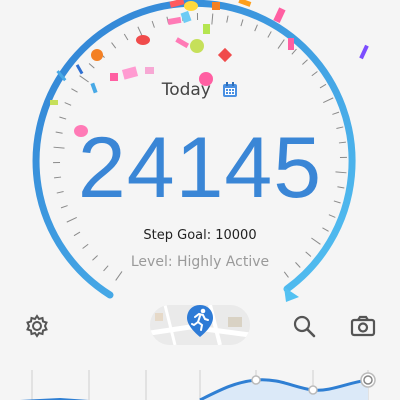 The height and width of the screenshot is (400, 400). What do you see at coordinates (230, 90) in the screenshot?
I see `calendar-icon` at bounding box center [230, 90].